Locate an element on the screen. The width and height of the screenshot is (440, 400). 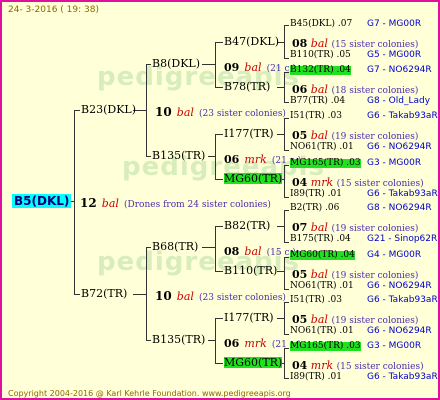
leaf-lineage-tag: G5 - MG00R is located at coordinates (394, 55).